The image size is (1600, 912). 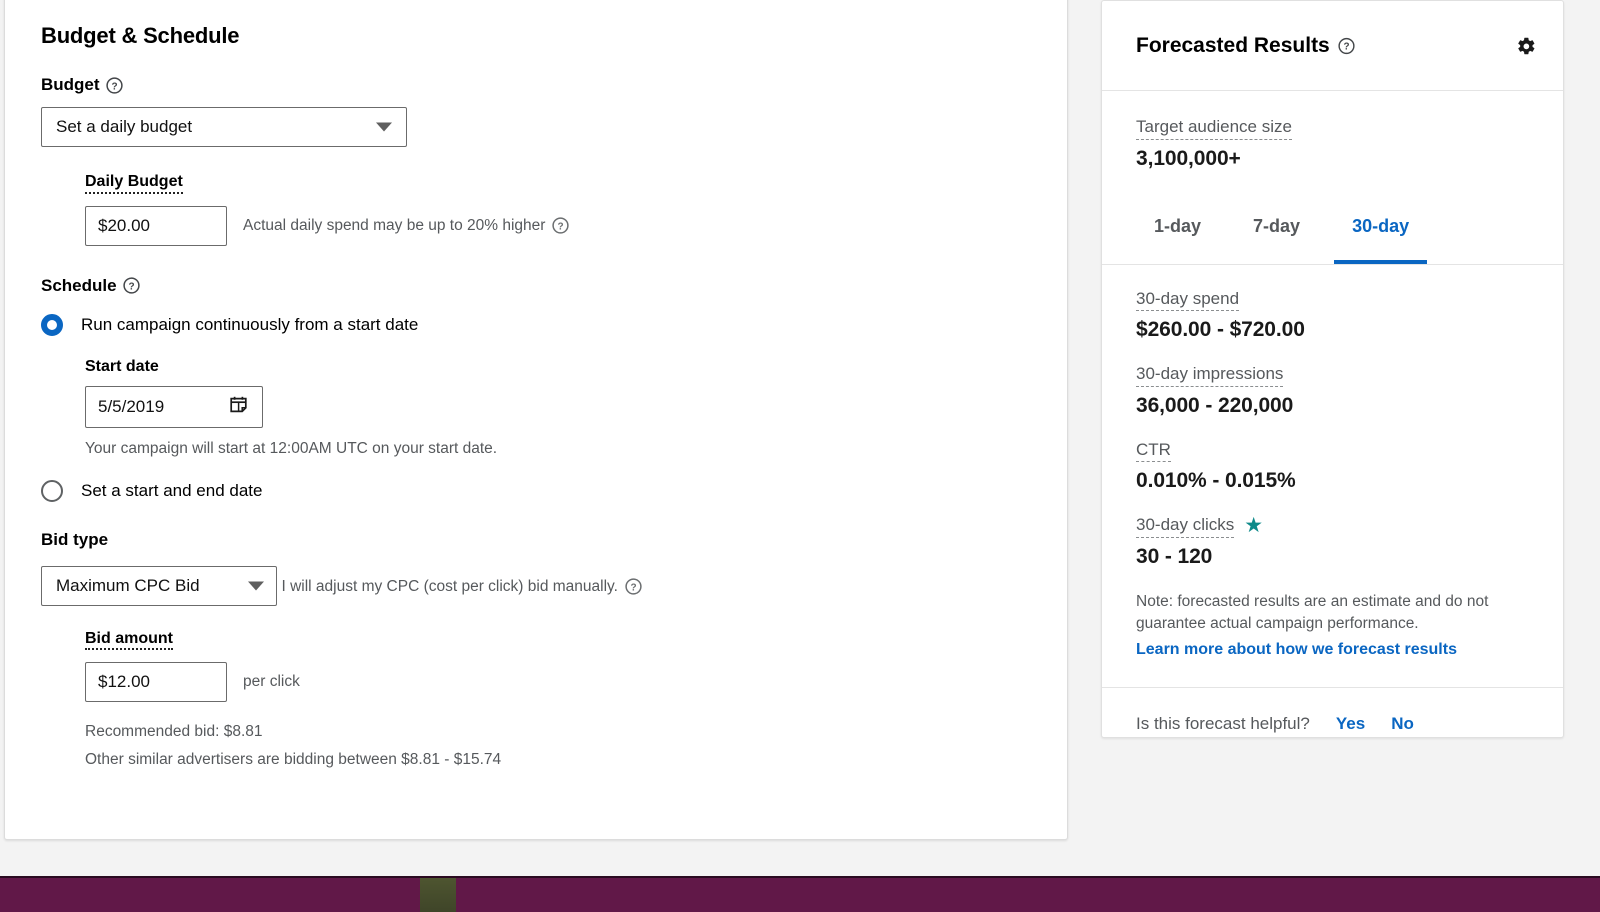 I want to click on metric-30-day-impressions: 30-day impressions 36,000 - 220,000, so click(x=1332, y=391).